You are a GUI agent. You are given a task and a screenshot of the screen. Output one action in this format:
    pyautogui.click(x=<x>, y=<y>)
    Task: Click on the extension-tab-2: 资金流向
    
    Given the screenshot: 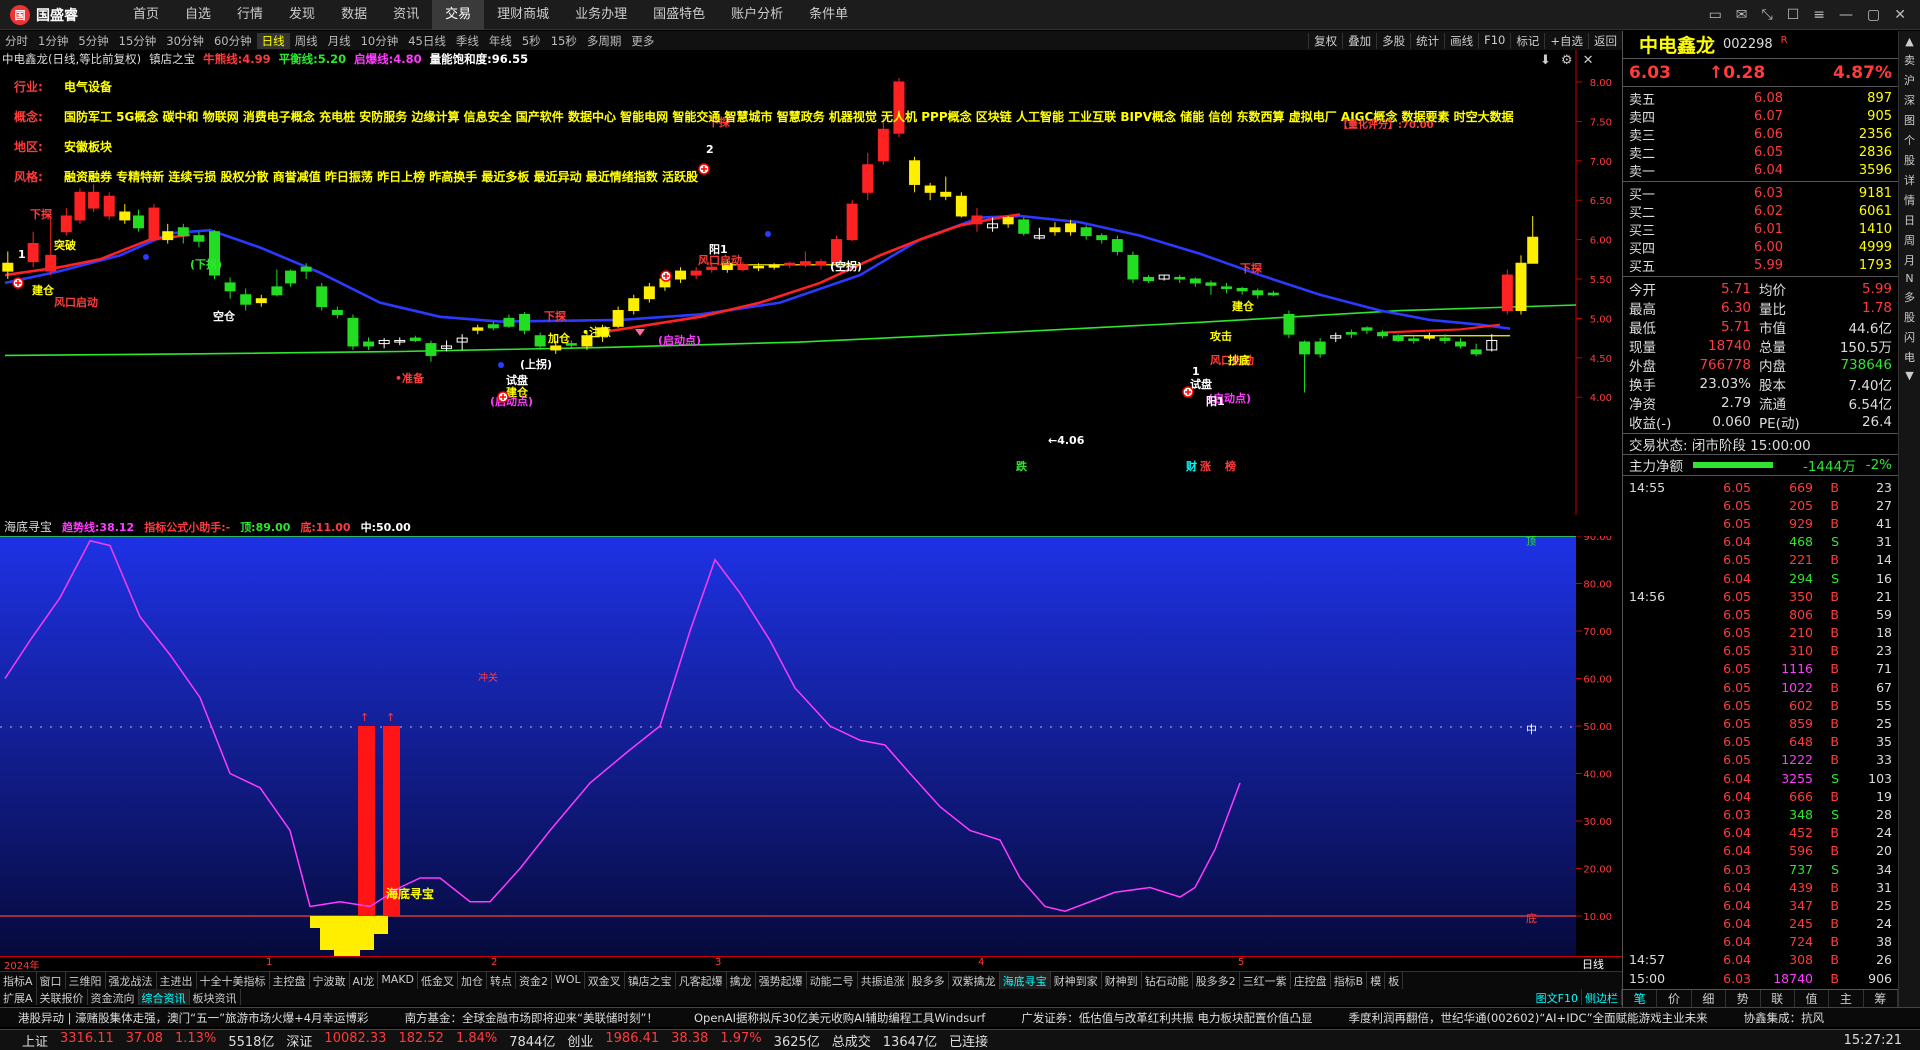 What is the action you would take?
    pyautogui.click(x=113, y=997)
    